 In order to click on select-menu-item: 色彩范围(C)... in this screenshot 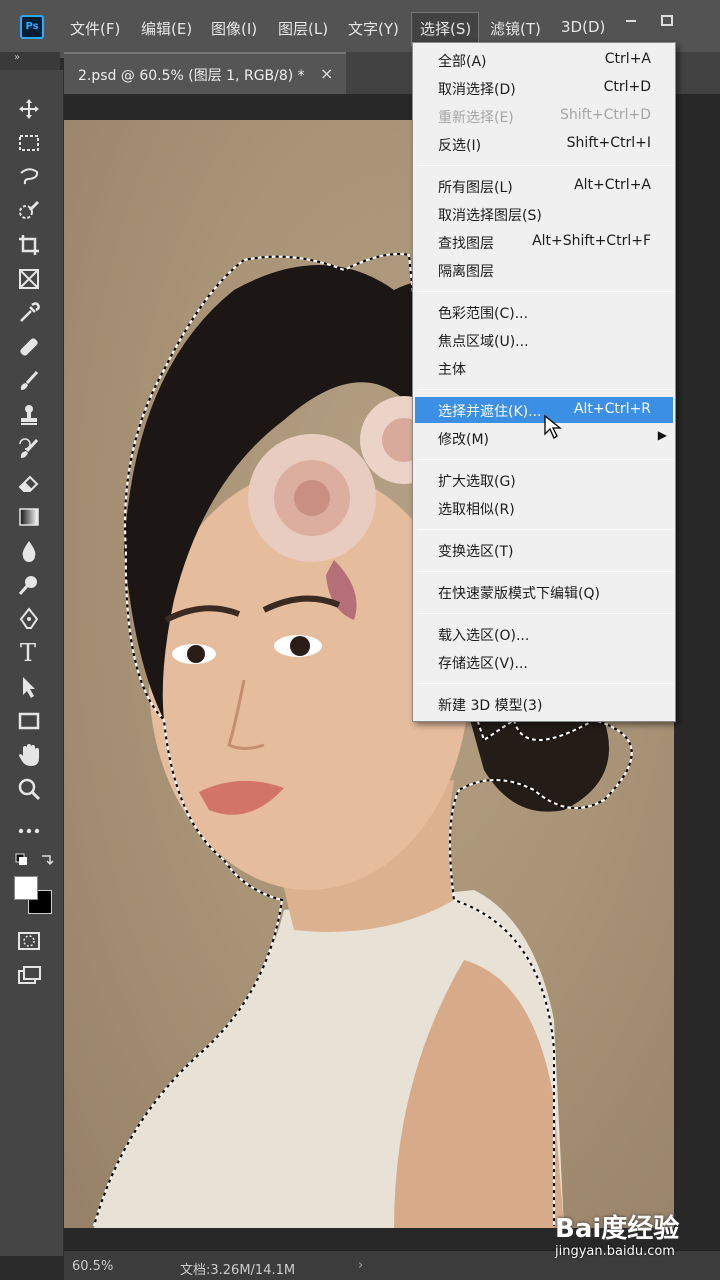, I will do `click(544, 312)`.